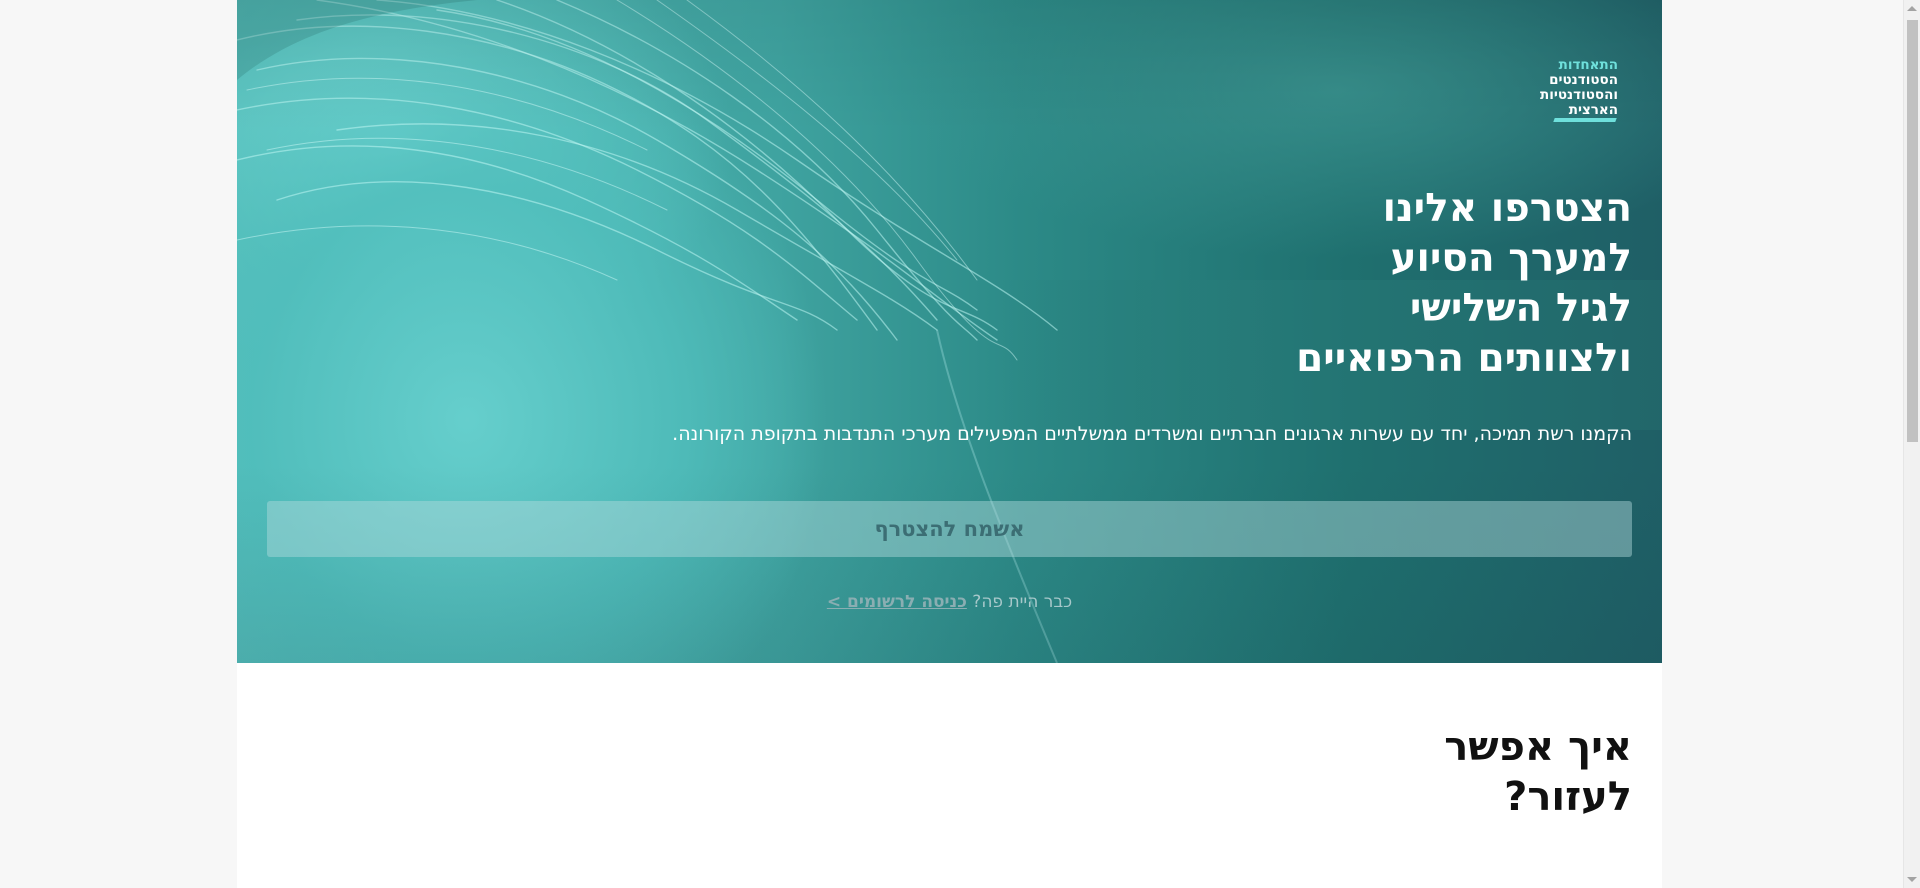 Image resolution: width=1920 pixels, height=888 pixels. Describe the element at coordinates (1538, 772) in the screenshot. I see `how-to-help-title: איך אפשר לעזור?` at that location.